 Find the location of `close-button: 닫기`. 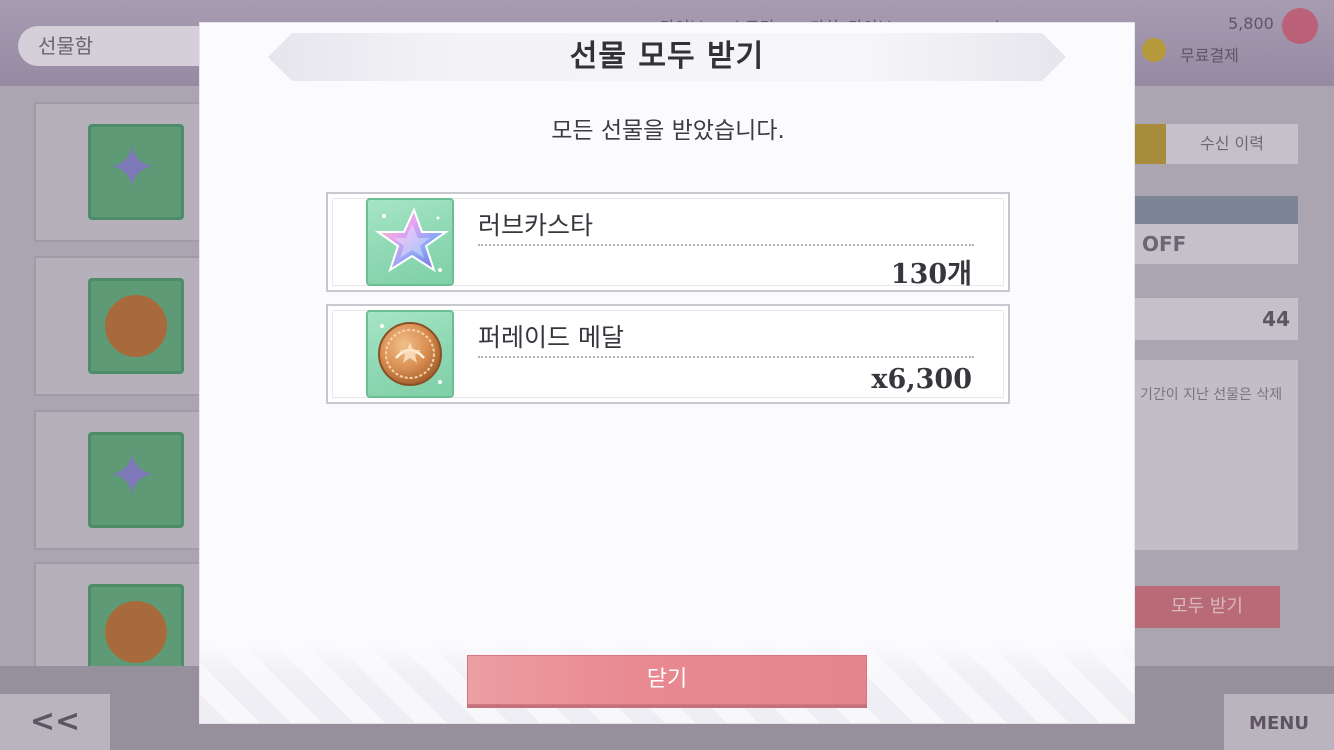

close-button: 닫기 is located at coordinates (667, 680).